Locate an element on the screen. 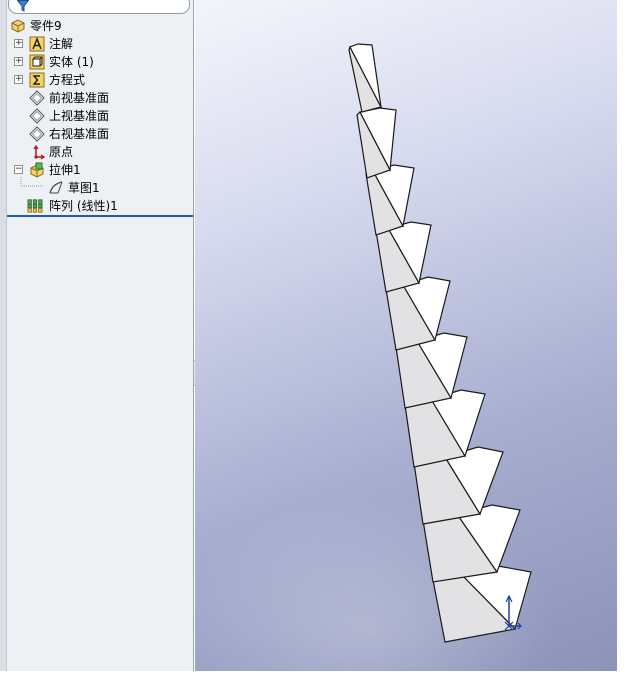 Image resolution: width=640 pixels, height=674 pixels. tree-item-label: 拉伸1 is located at coordinates (65, 170).